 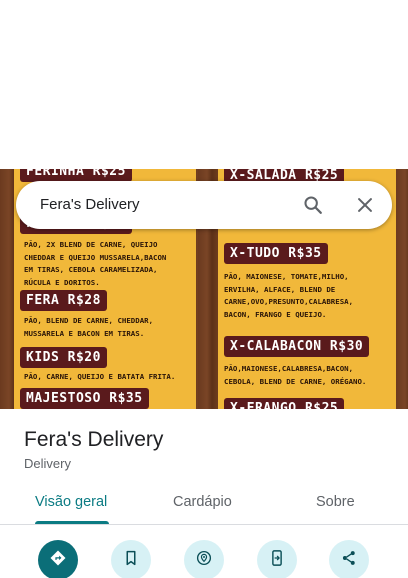 What do you see at coordinates (63, 357) in the screenshot?
I see `menu-item-name: KIDS R$20` at bounding box center [63, 357].